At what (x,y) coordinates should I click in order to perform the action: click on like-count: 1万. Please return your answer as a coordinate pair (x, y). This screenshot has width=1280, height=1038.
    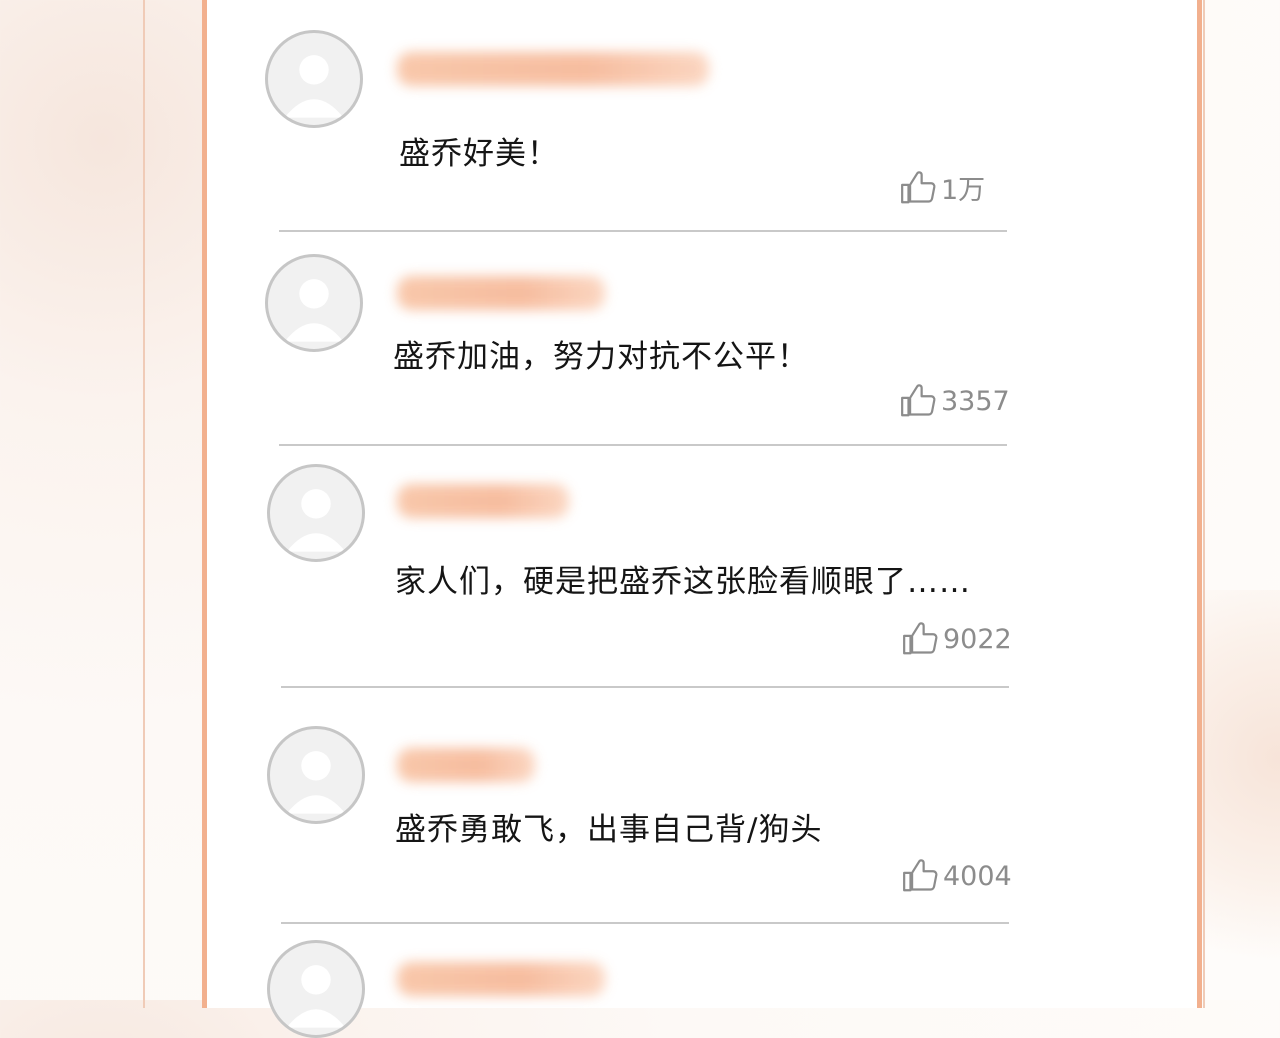
    Looking at the image, I should click on (963, 190).